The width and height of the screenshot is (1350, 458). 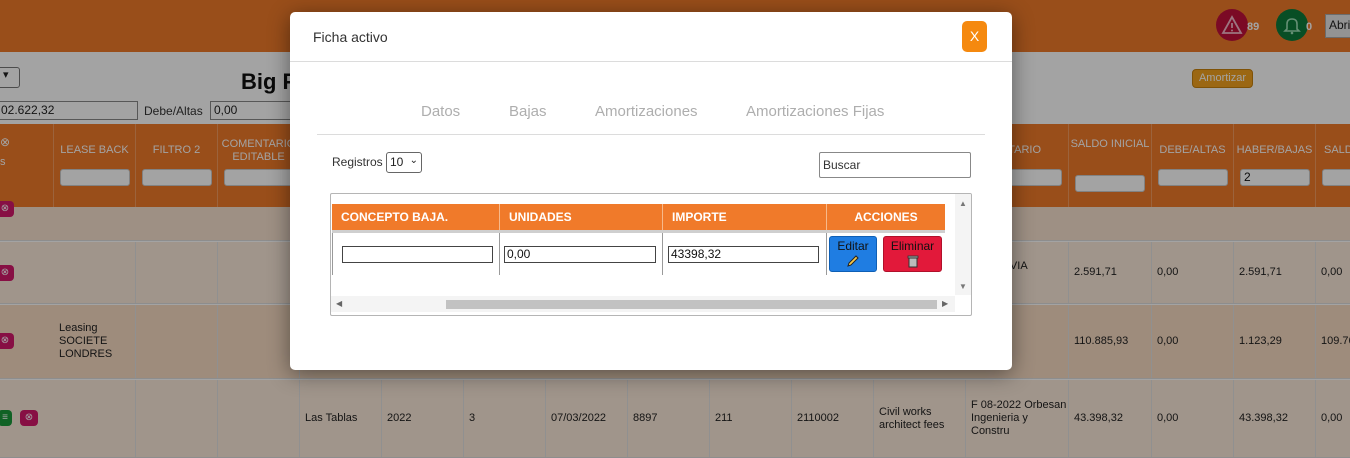 I want to click on scroll-up-icon: ▲, so click(x=963, y=203).